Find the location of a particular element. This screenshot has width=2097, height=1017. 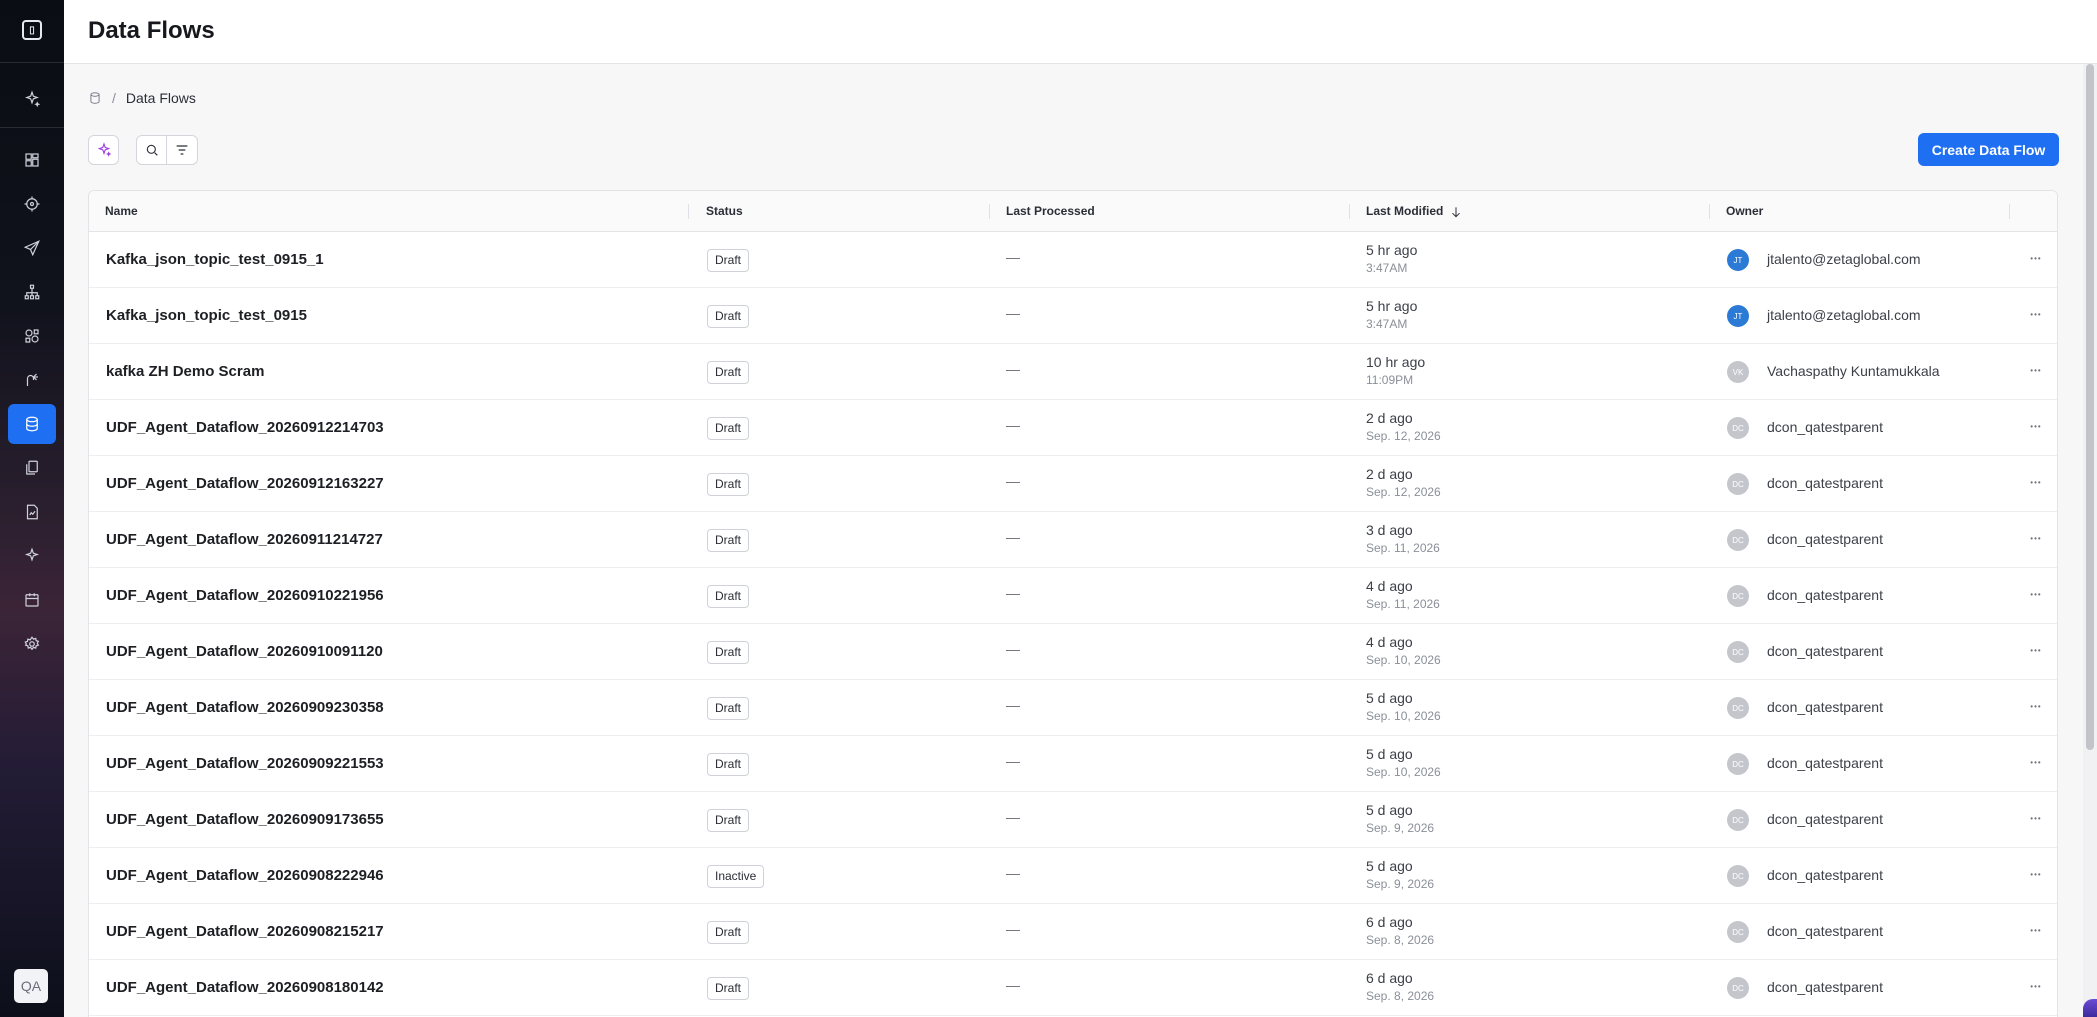

sidebar-item-ai is located at coordinates (32, 99).